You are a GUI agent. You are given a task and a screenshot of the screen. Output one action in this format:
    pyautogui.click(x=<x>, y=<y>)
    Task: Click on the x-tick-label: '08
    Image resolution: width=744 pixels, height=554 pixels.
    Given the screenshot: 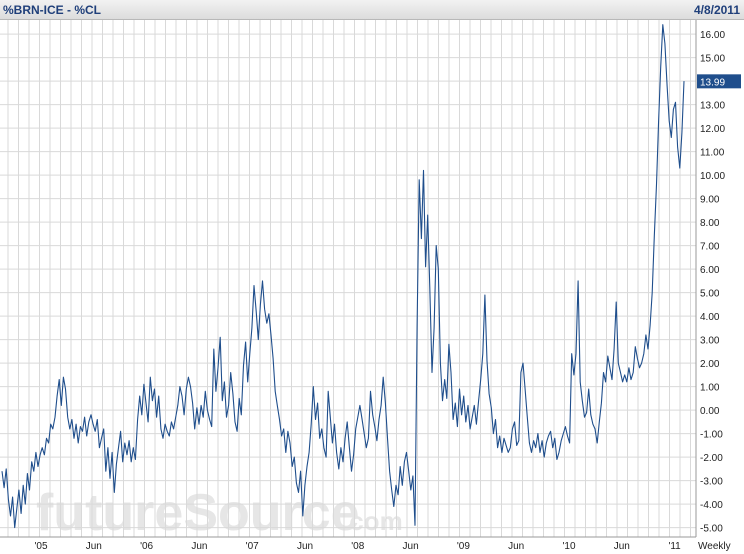 What is the action you would take?
    pyautogui.click(x=357, y=546)
    